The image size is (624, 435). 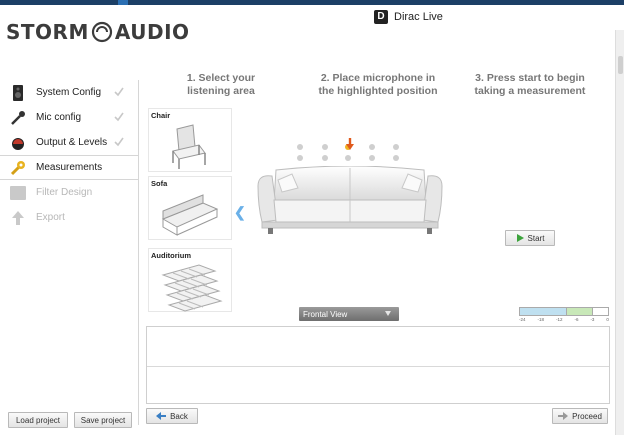 I want to click on meter-tick: 0, so click(x=607, y=319).